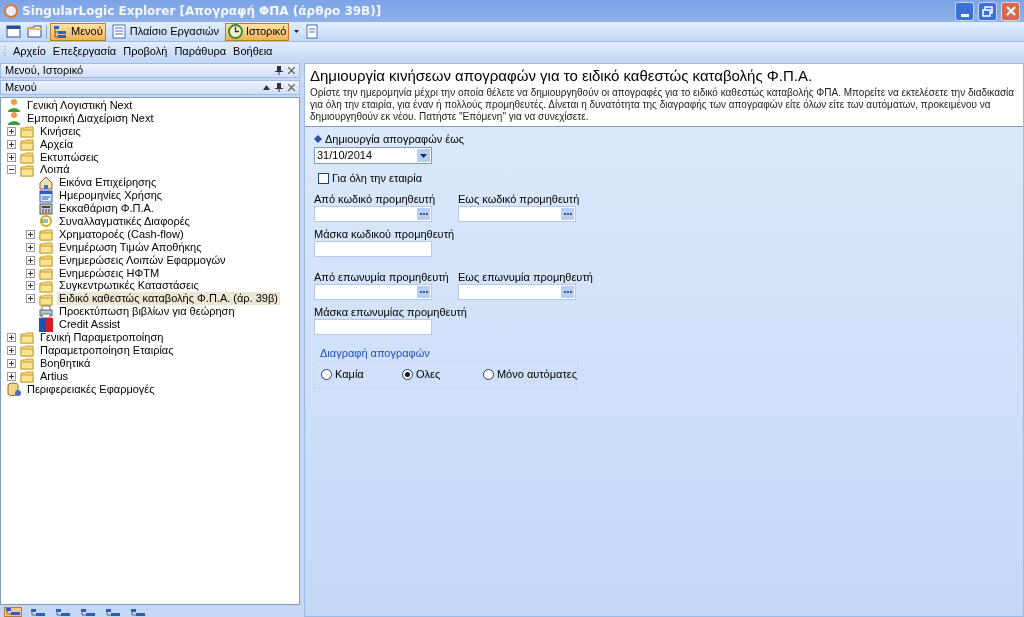  Describe the element at coordinates (384, 233) in the screenshot. I see `field-label: Μάσκα κωδικού προμηθευτή` at that location.